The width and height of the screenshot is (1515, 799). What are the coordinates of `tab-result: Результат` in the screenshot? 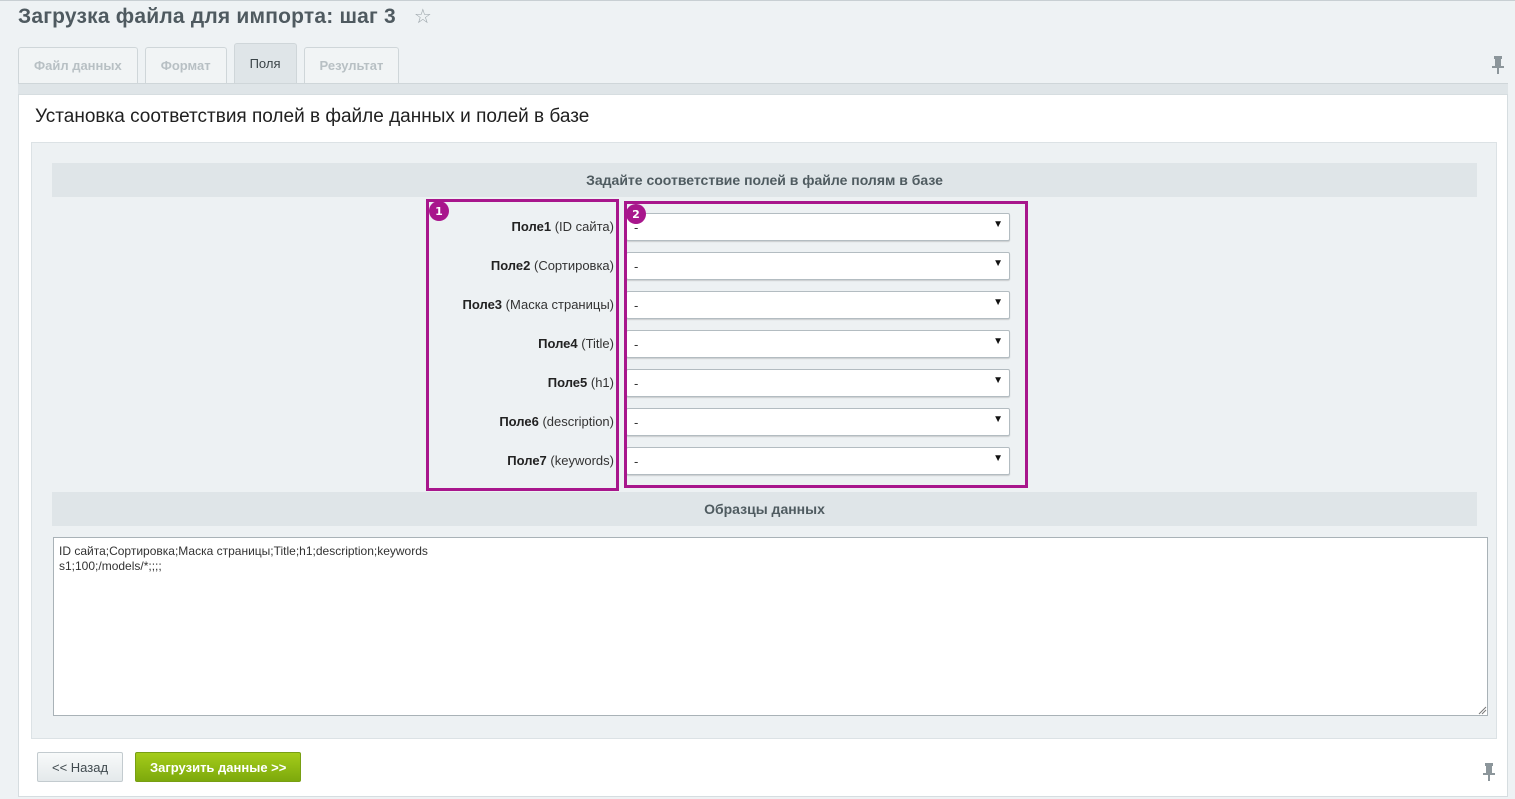 It's located at (351, 65).